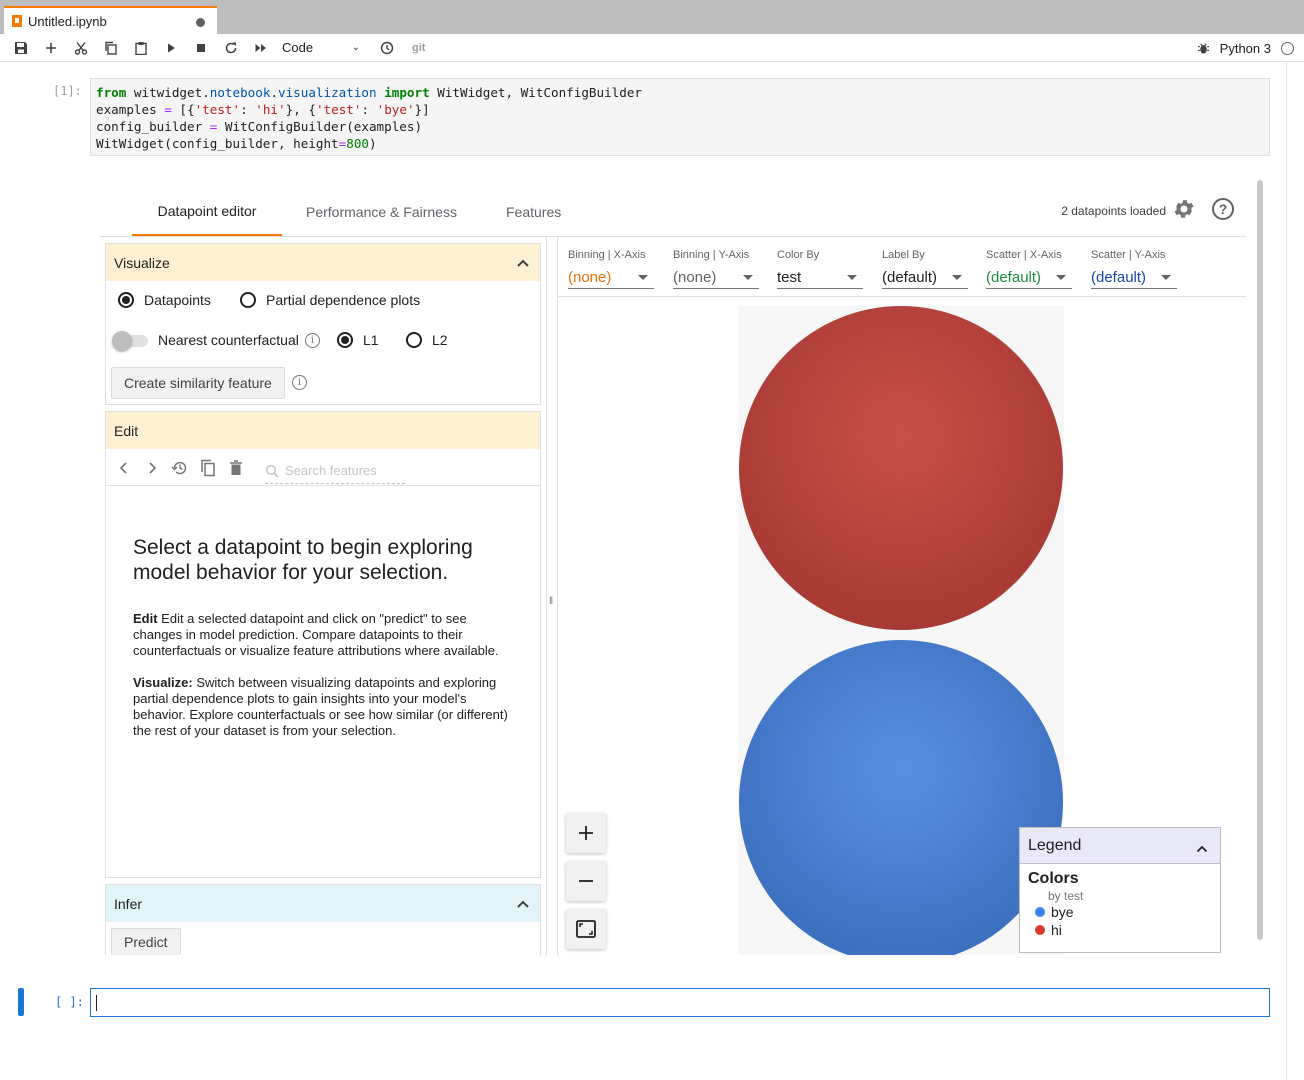  I want to click on empty-cell-prompt: [ ]:, so click(69, 1002).